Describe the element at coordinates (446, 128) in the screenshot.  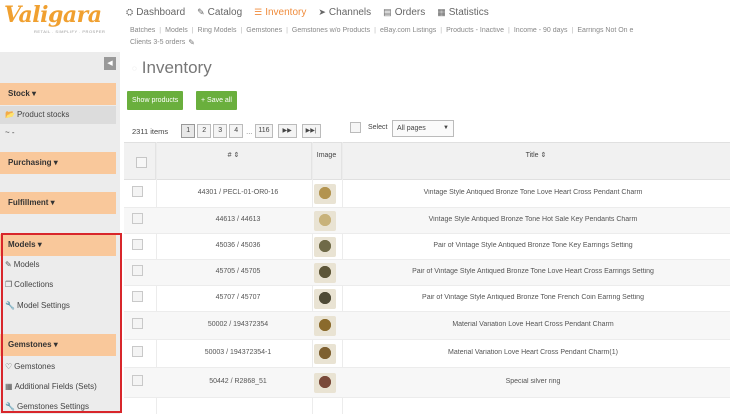
I see `chevron-down-icon: ▼` at that location.